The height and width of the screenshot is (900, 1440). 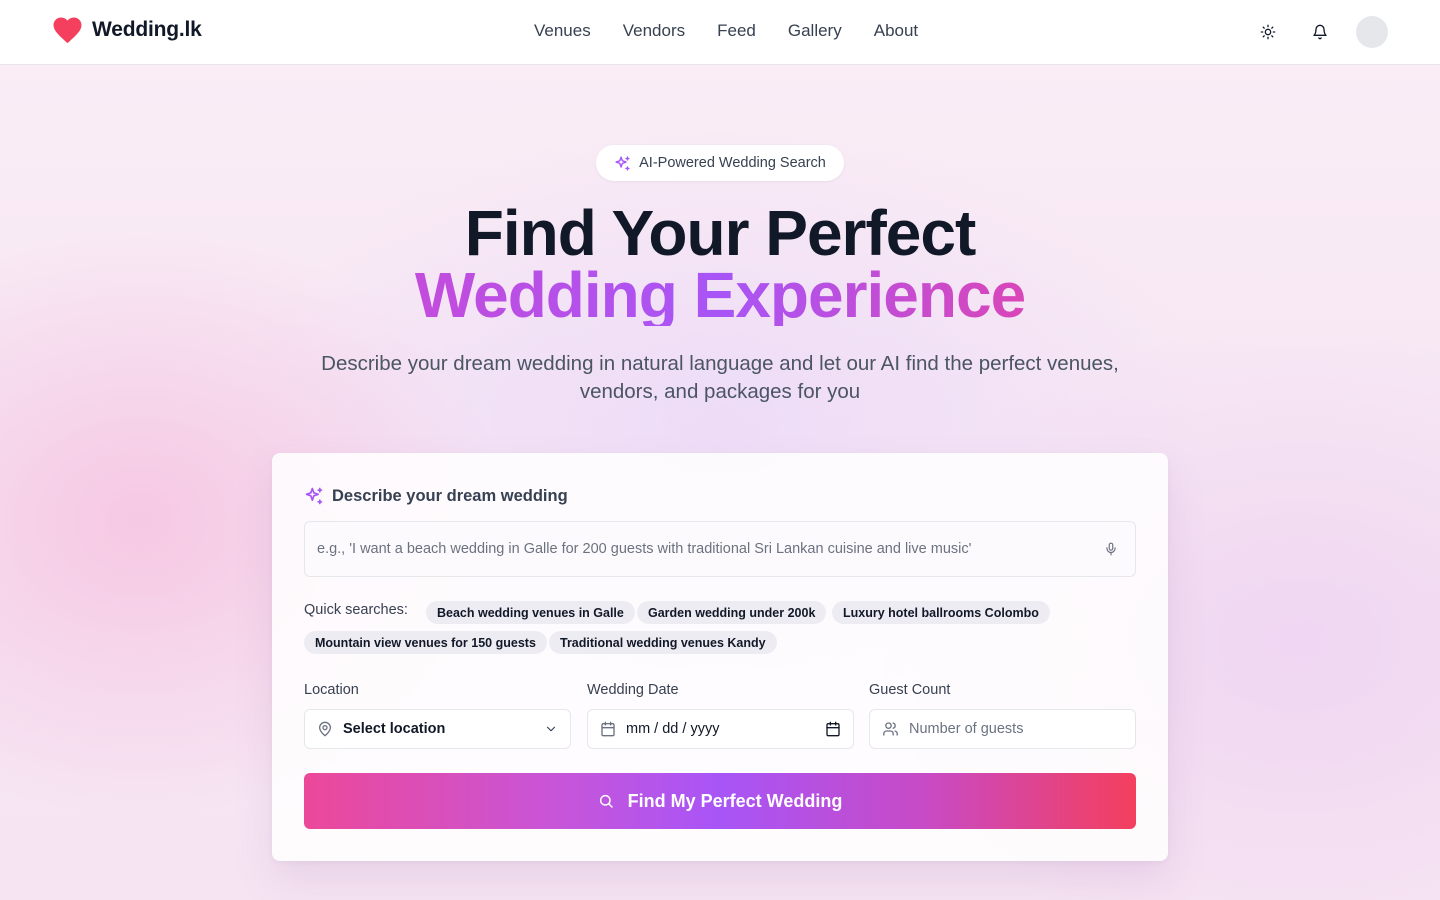 I want to click on wedding-description-input, so click(x=708, y=549).